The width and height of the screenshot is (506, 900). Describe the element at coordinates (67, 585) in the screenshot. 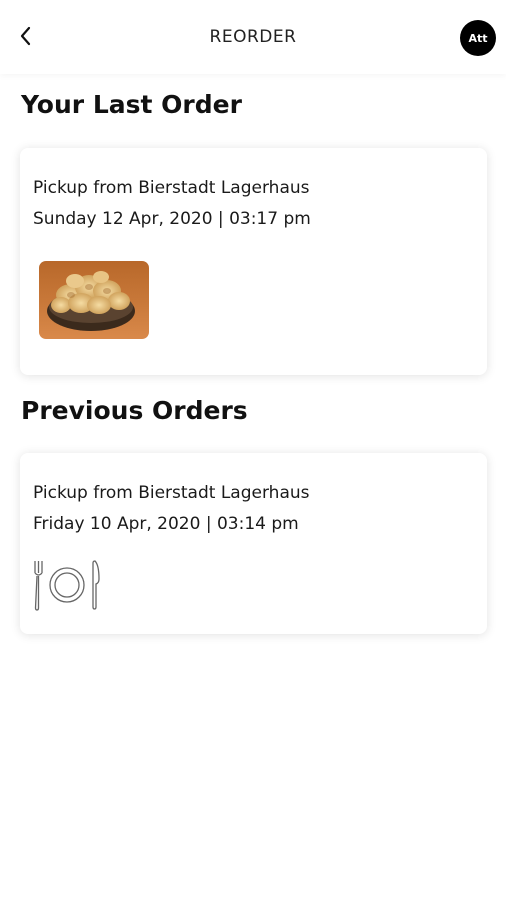

I see `plate-cutlery-icon` at that location.